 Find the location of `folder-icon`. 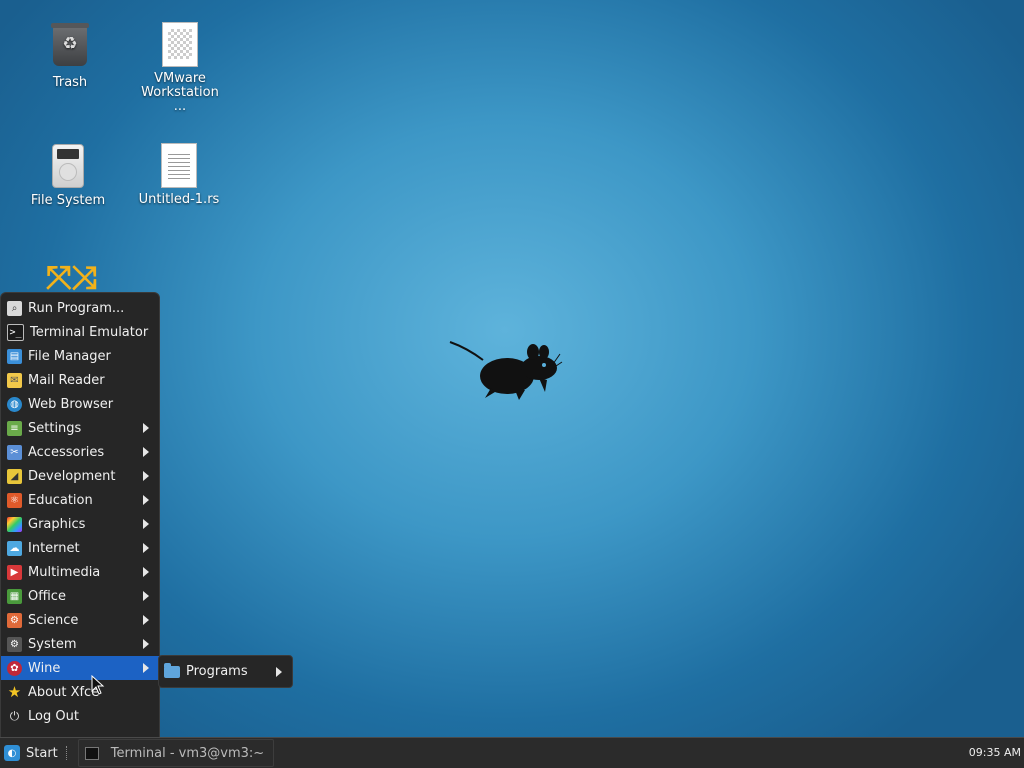

folder-icon is located at coordinates (172, 670).